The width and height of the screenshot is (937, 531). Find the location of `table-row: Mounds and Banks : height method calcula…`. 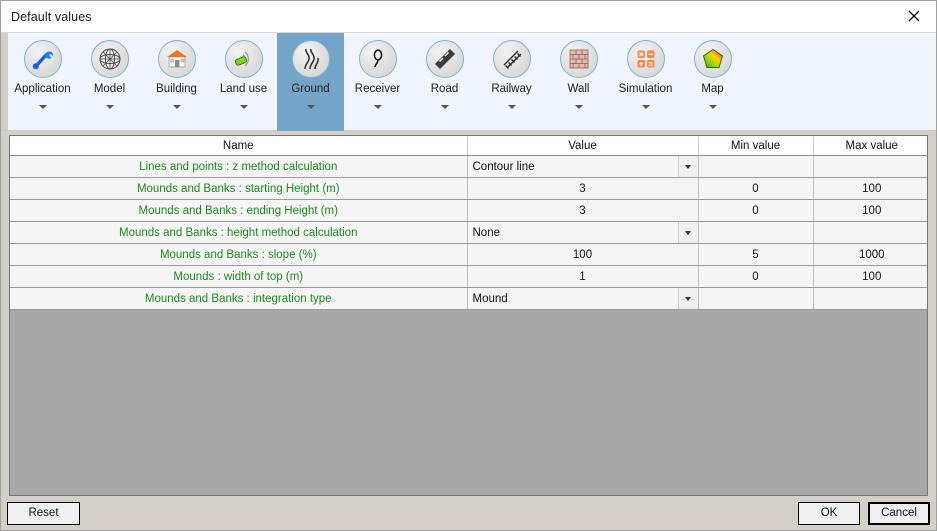

table-row: Mounds and Banks : height method calcula… is located at coordinates (468, 232).